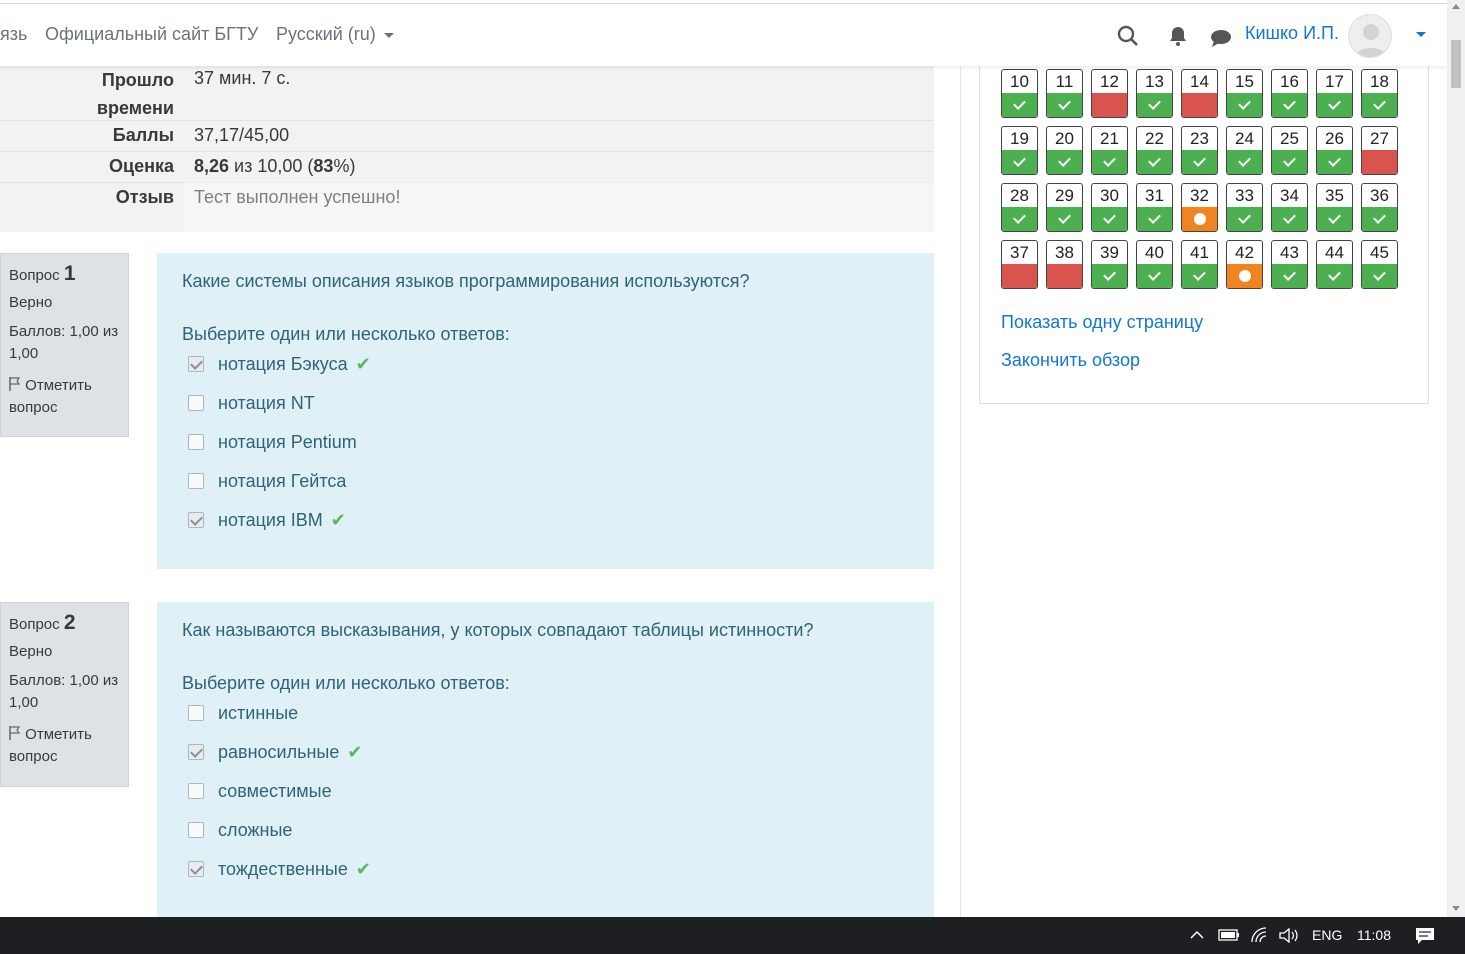  I want to click on windows-taskbar: ENG 11:08, so click(732, 935).